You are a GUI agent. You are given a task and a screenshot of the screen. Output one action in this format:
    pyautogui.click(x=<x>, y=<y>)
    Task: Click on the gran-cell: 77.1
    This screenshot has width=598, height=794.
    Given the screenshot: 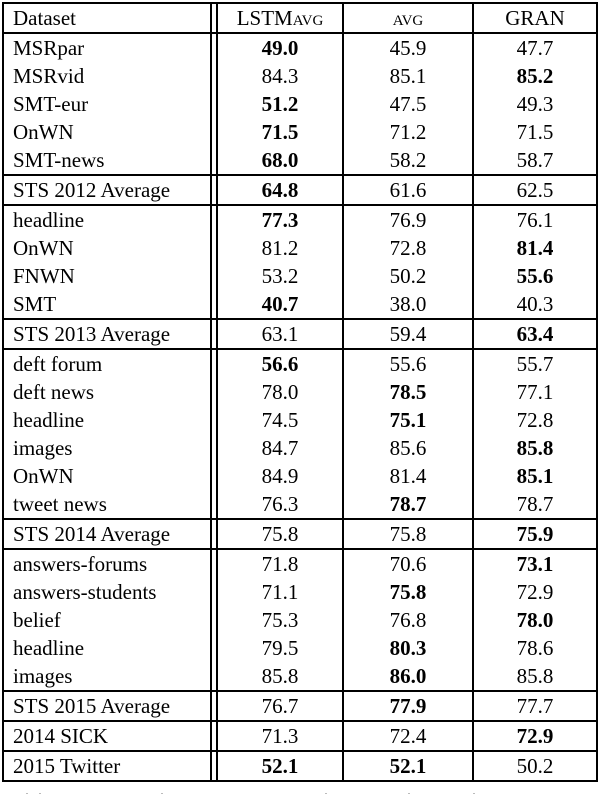 What is the action you would take?
    pyautogui.click(x=535, y=391)
    